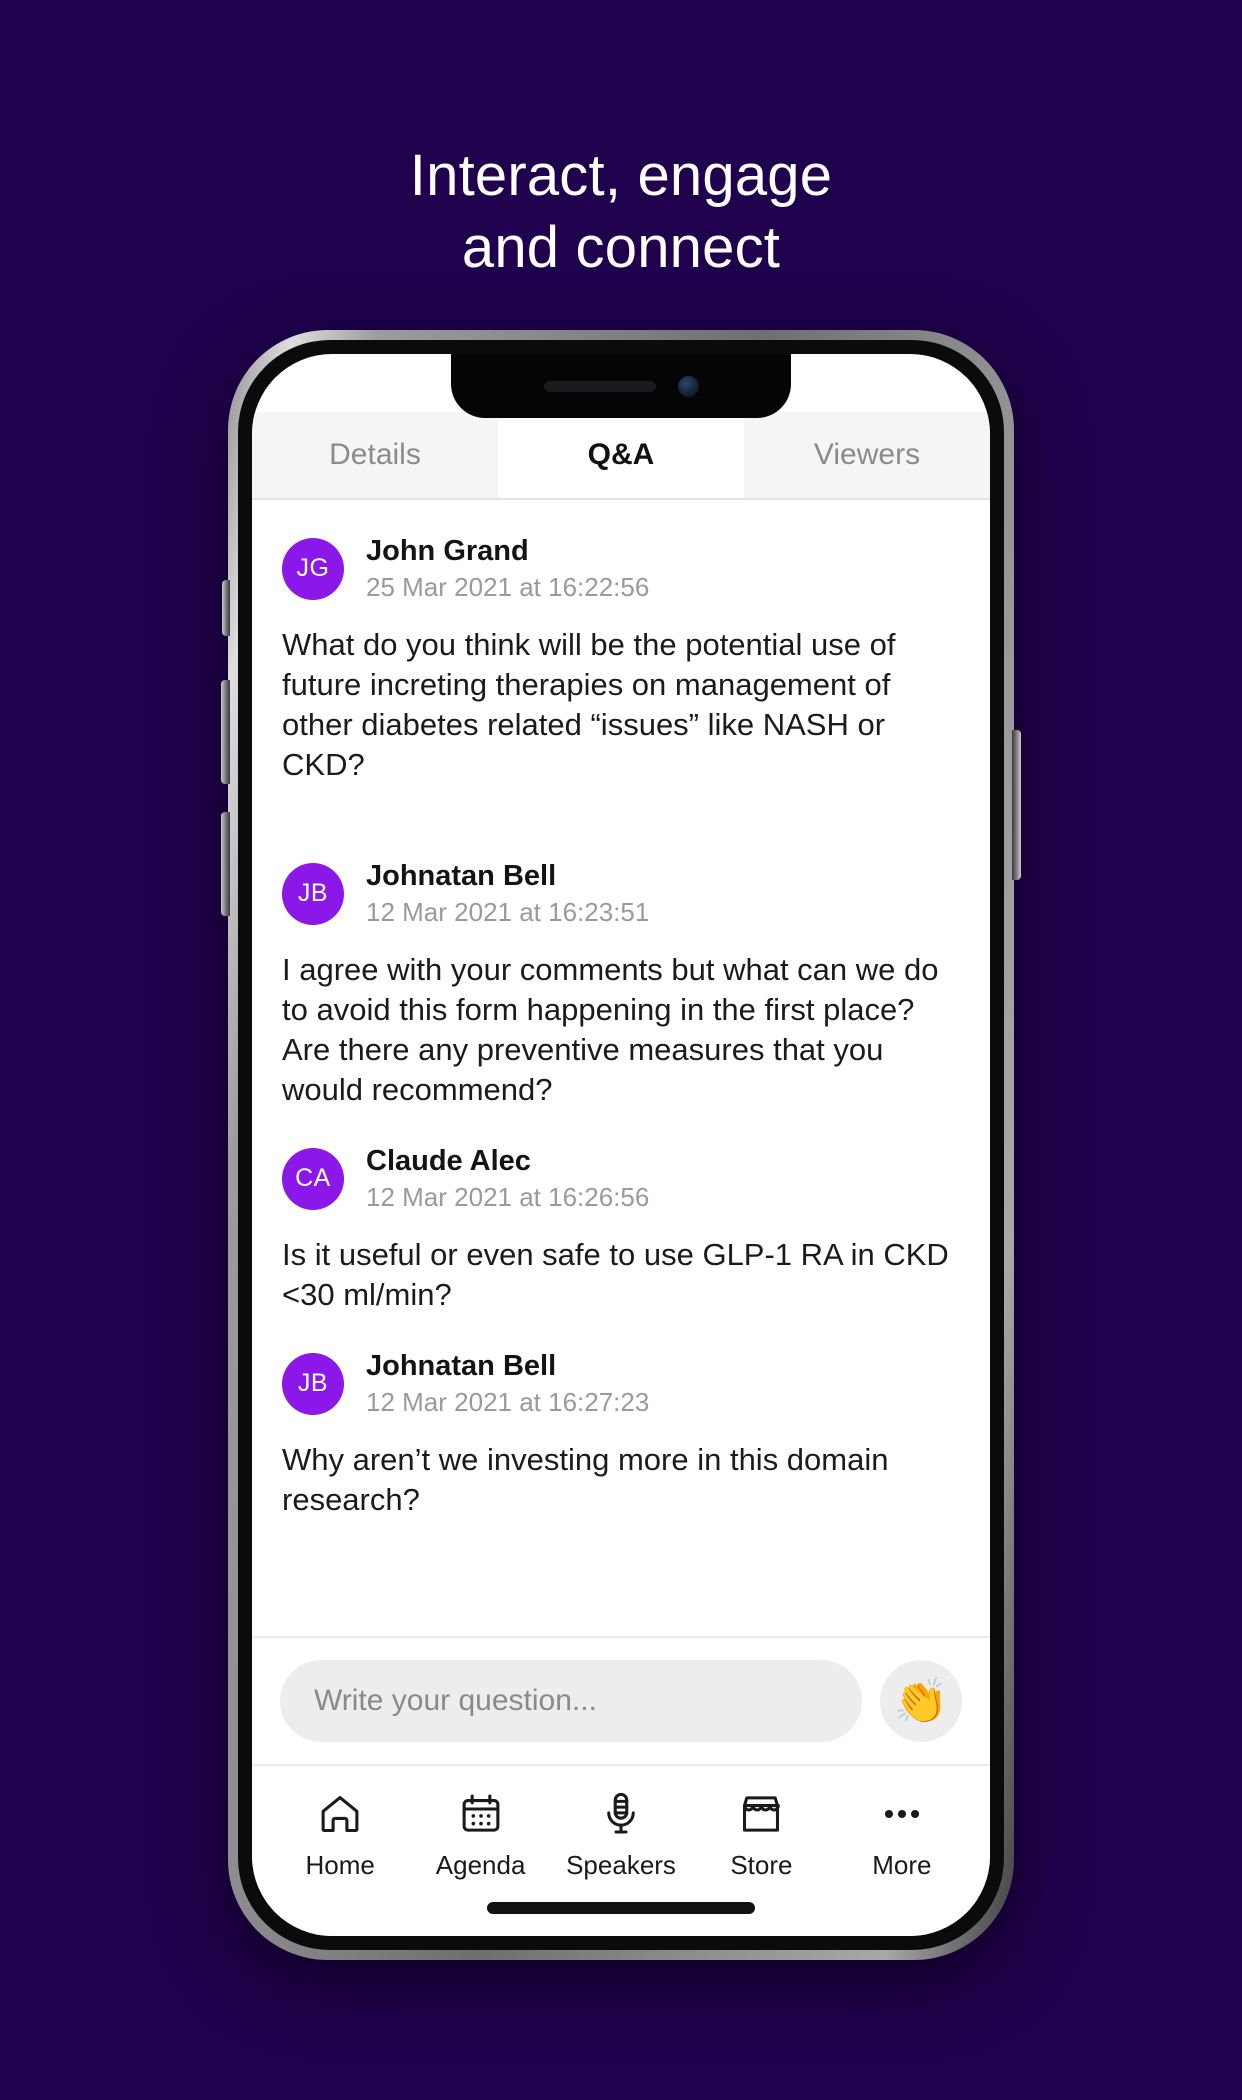 This screenshot has height=2100, width=1242. Describe the element at coordinates (761, 1865) in the screenshot. I see `nav-label-store: Store` at that location.